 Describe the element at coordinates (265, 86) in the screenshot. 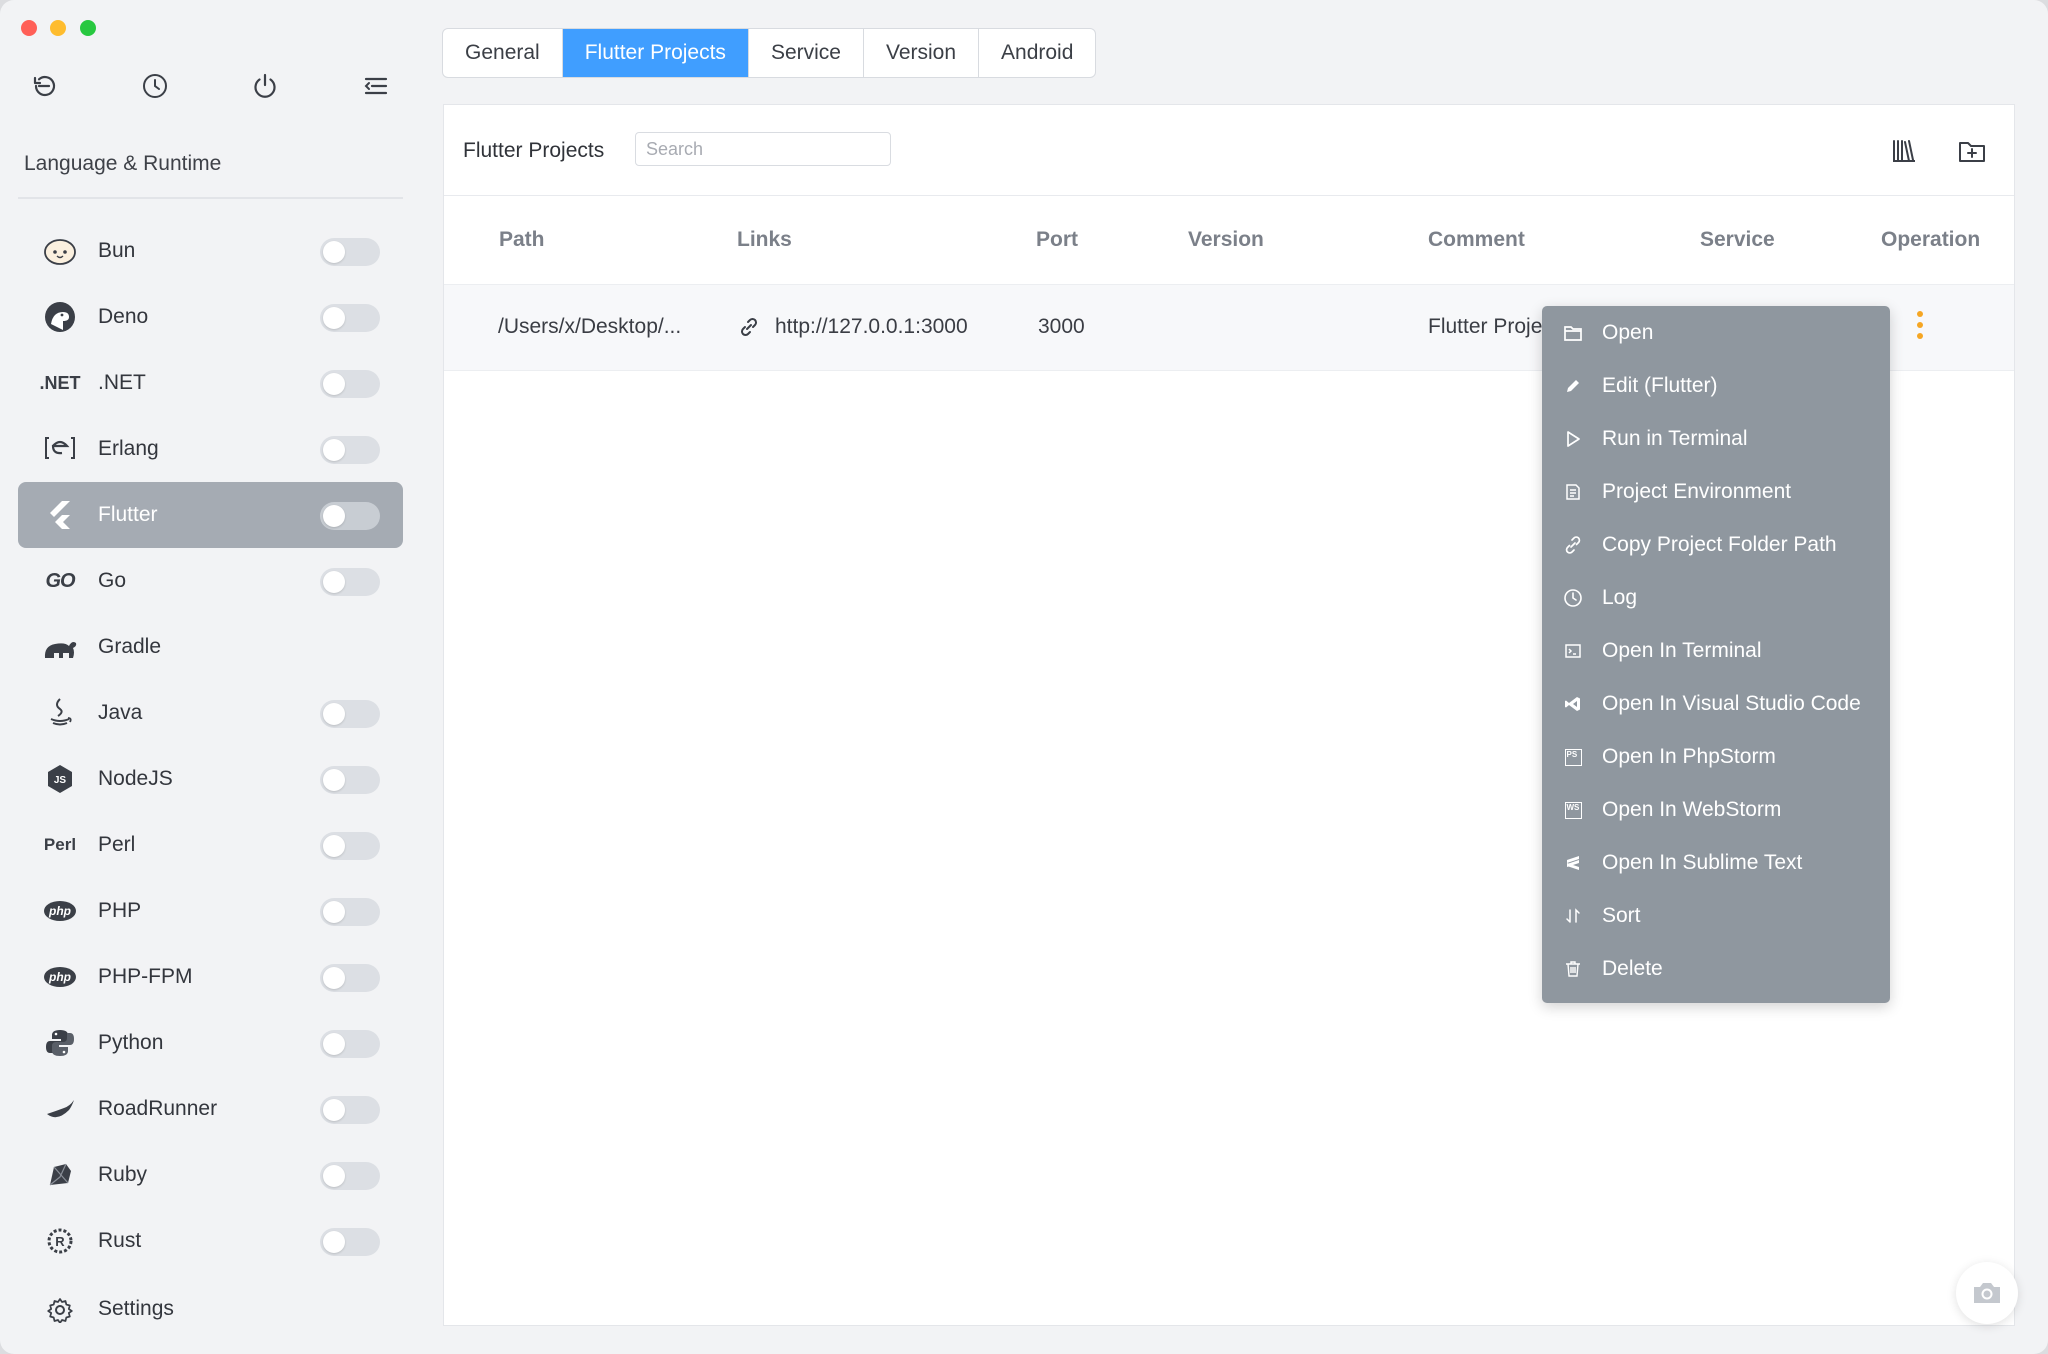

I see `power-button` at that location.